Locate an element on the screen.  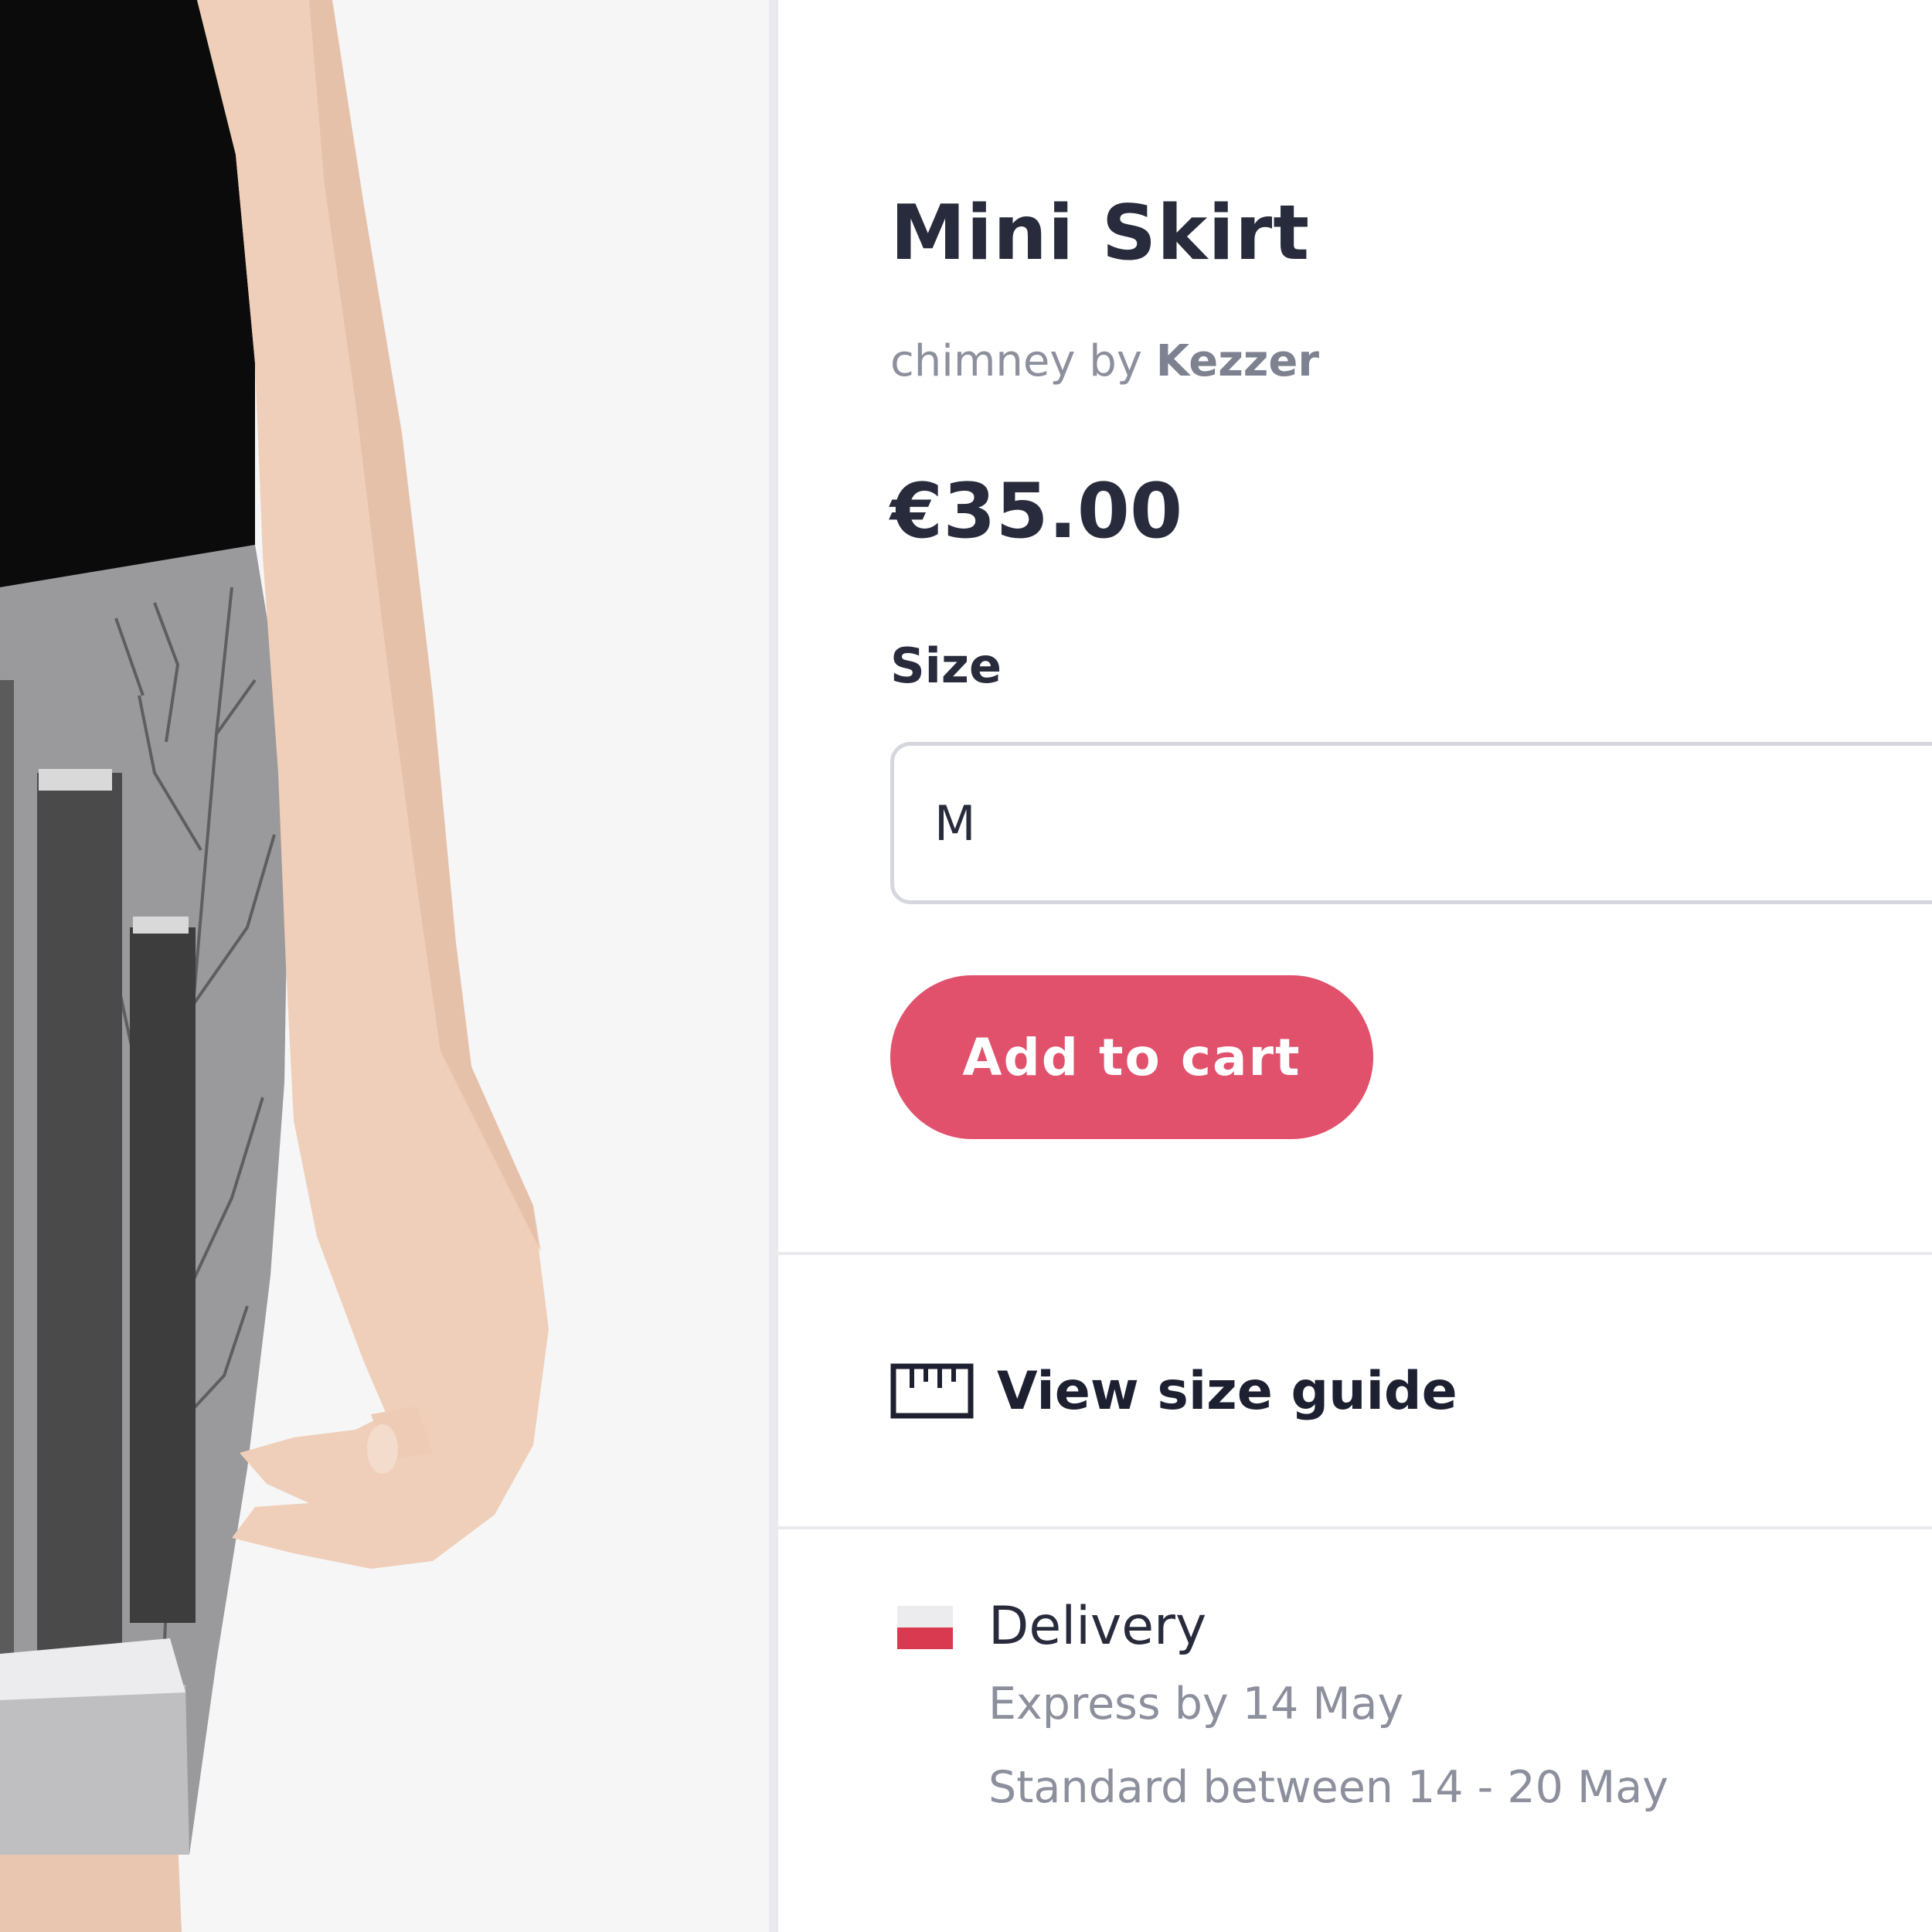
add-to-cart-button: Add to cart is located at coordinates (1132, 1057).